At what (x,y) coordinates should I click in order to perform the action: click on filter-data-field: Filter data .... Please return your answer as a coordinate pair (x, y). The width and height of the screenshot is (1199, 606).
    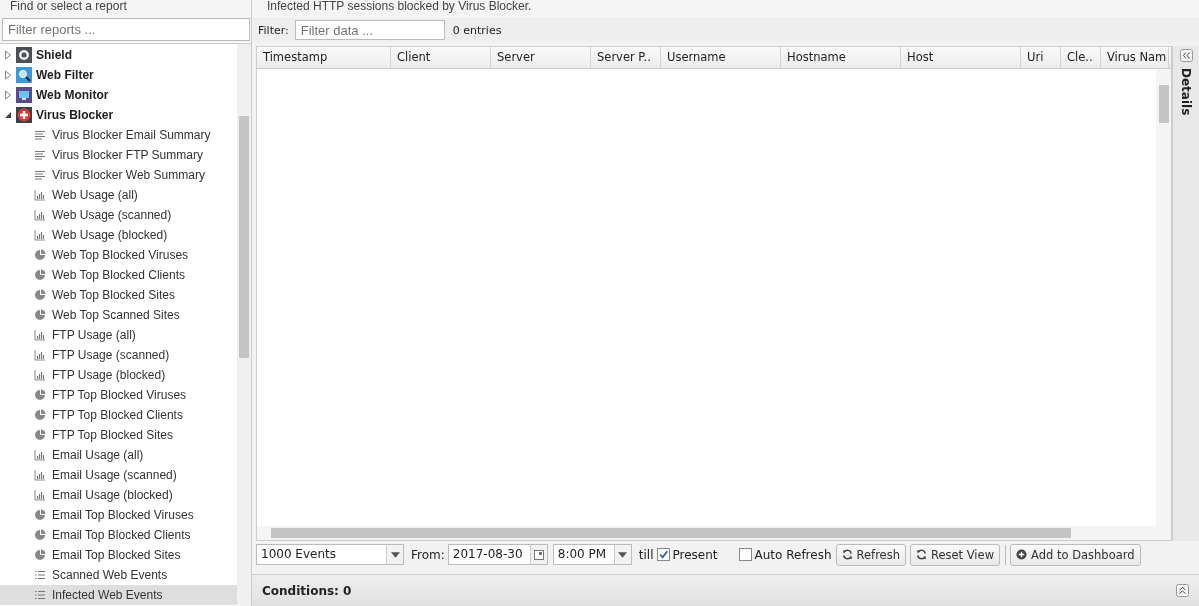
    Looking at the image, I should click on (369, 30).